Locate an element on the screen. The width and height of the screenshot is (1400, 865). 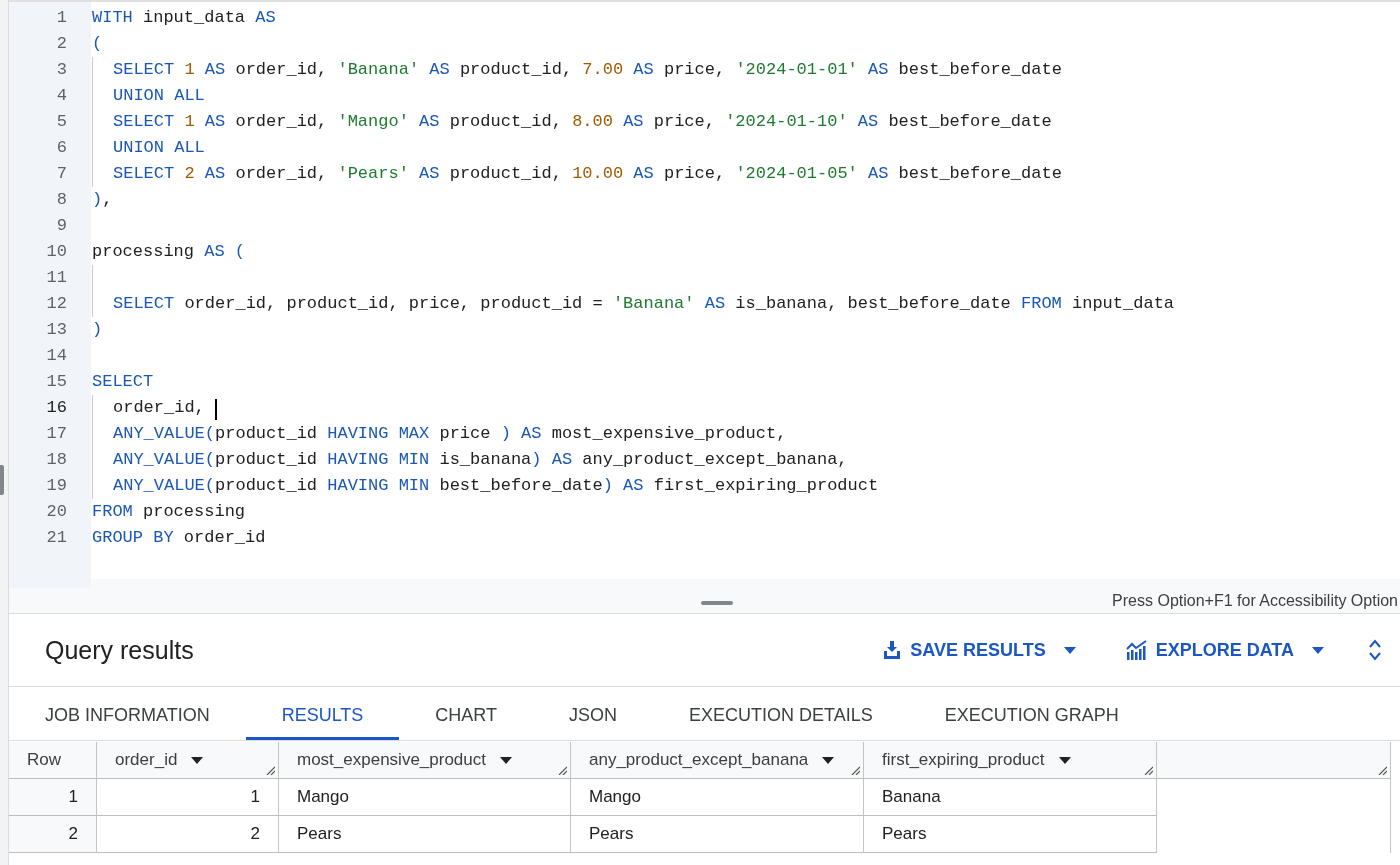
code-line: SELECT 1 AS order_id, 'Banana' AS product_id, 7.00 AS price, '2024-01-01' AS best_before_date is located at coordinates (587, 70).